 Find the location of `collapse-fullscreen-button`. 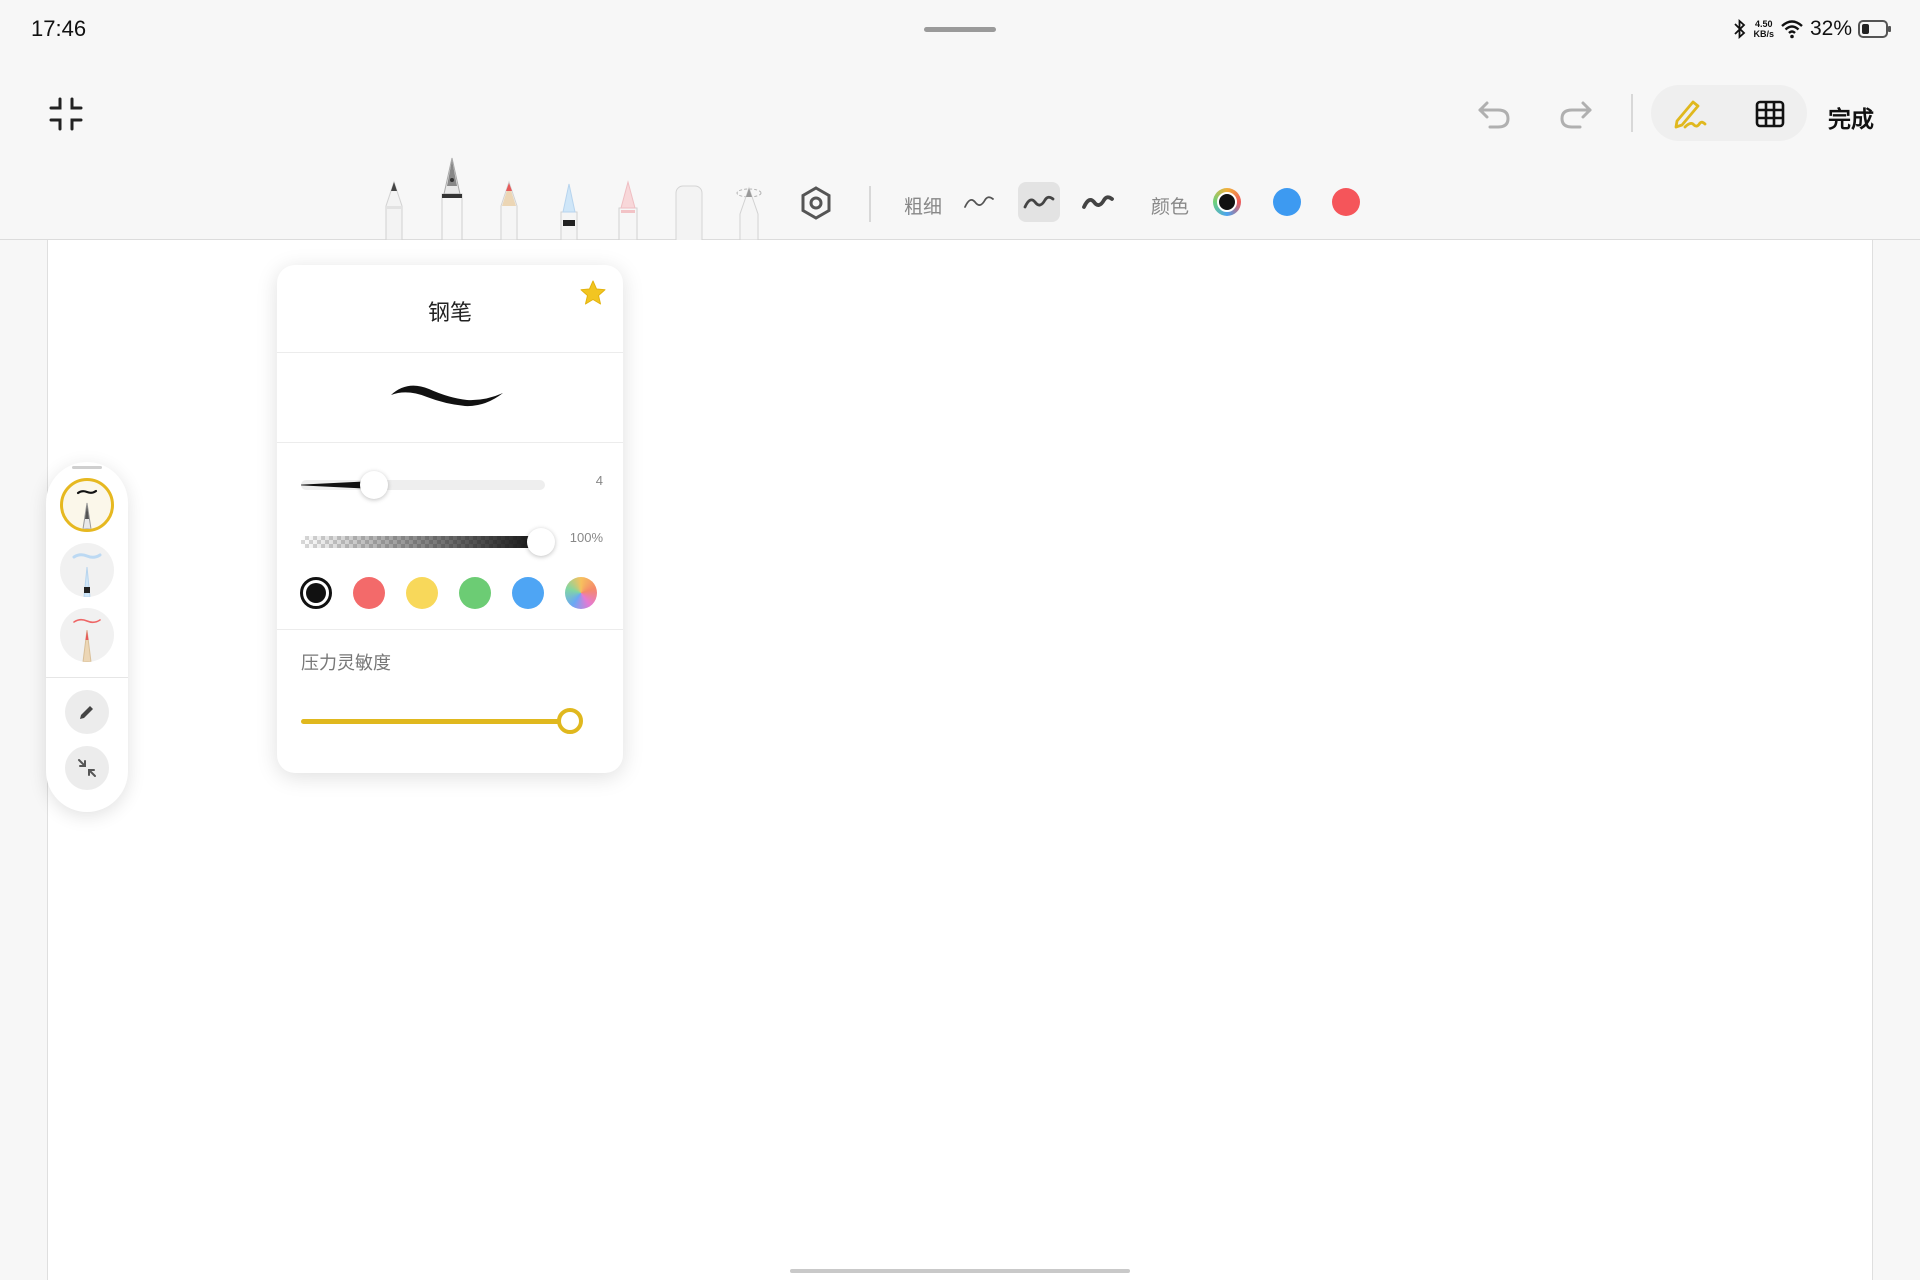

collapse-fullscreen-button is located at coordinates (66, 114).